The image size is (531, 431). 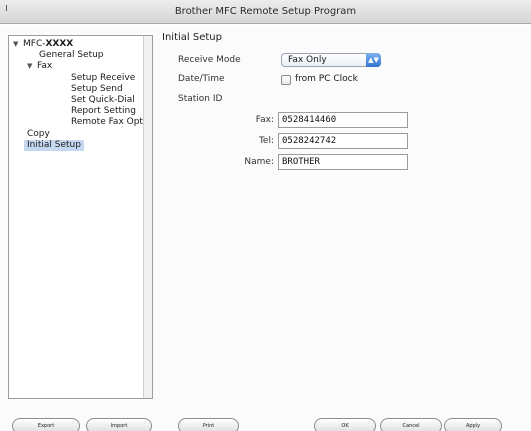 What do you see at coordinates (208, 424) in the screenshot?
I see `print-button: Print` at bounding box center [208, 424].